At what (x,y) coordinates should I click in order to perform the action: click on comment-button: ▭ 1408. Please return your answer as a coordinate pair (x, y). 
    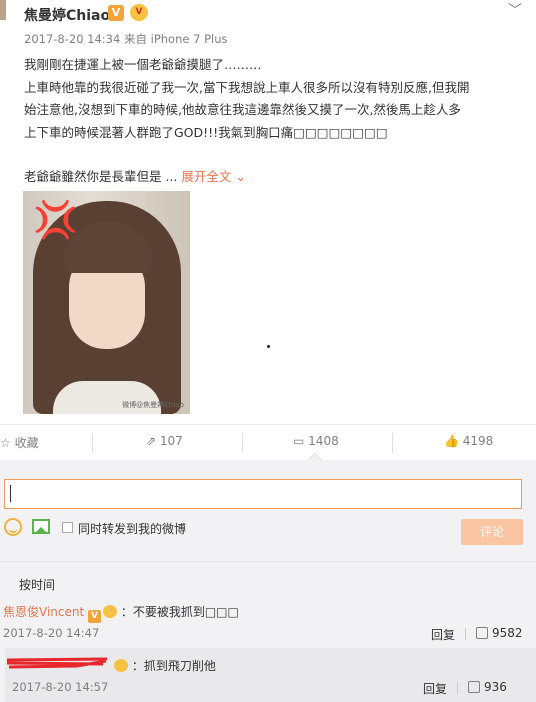
    Looking at the image, I should click on (316, 441).